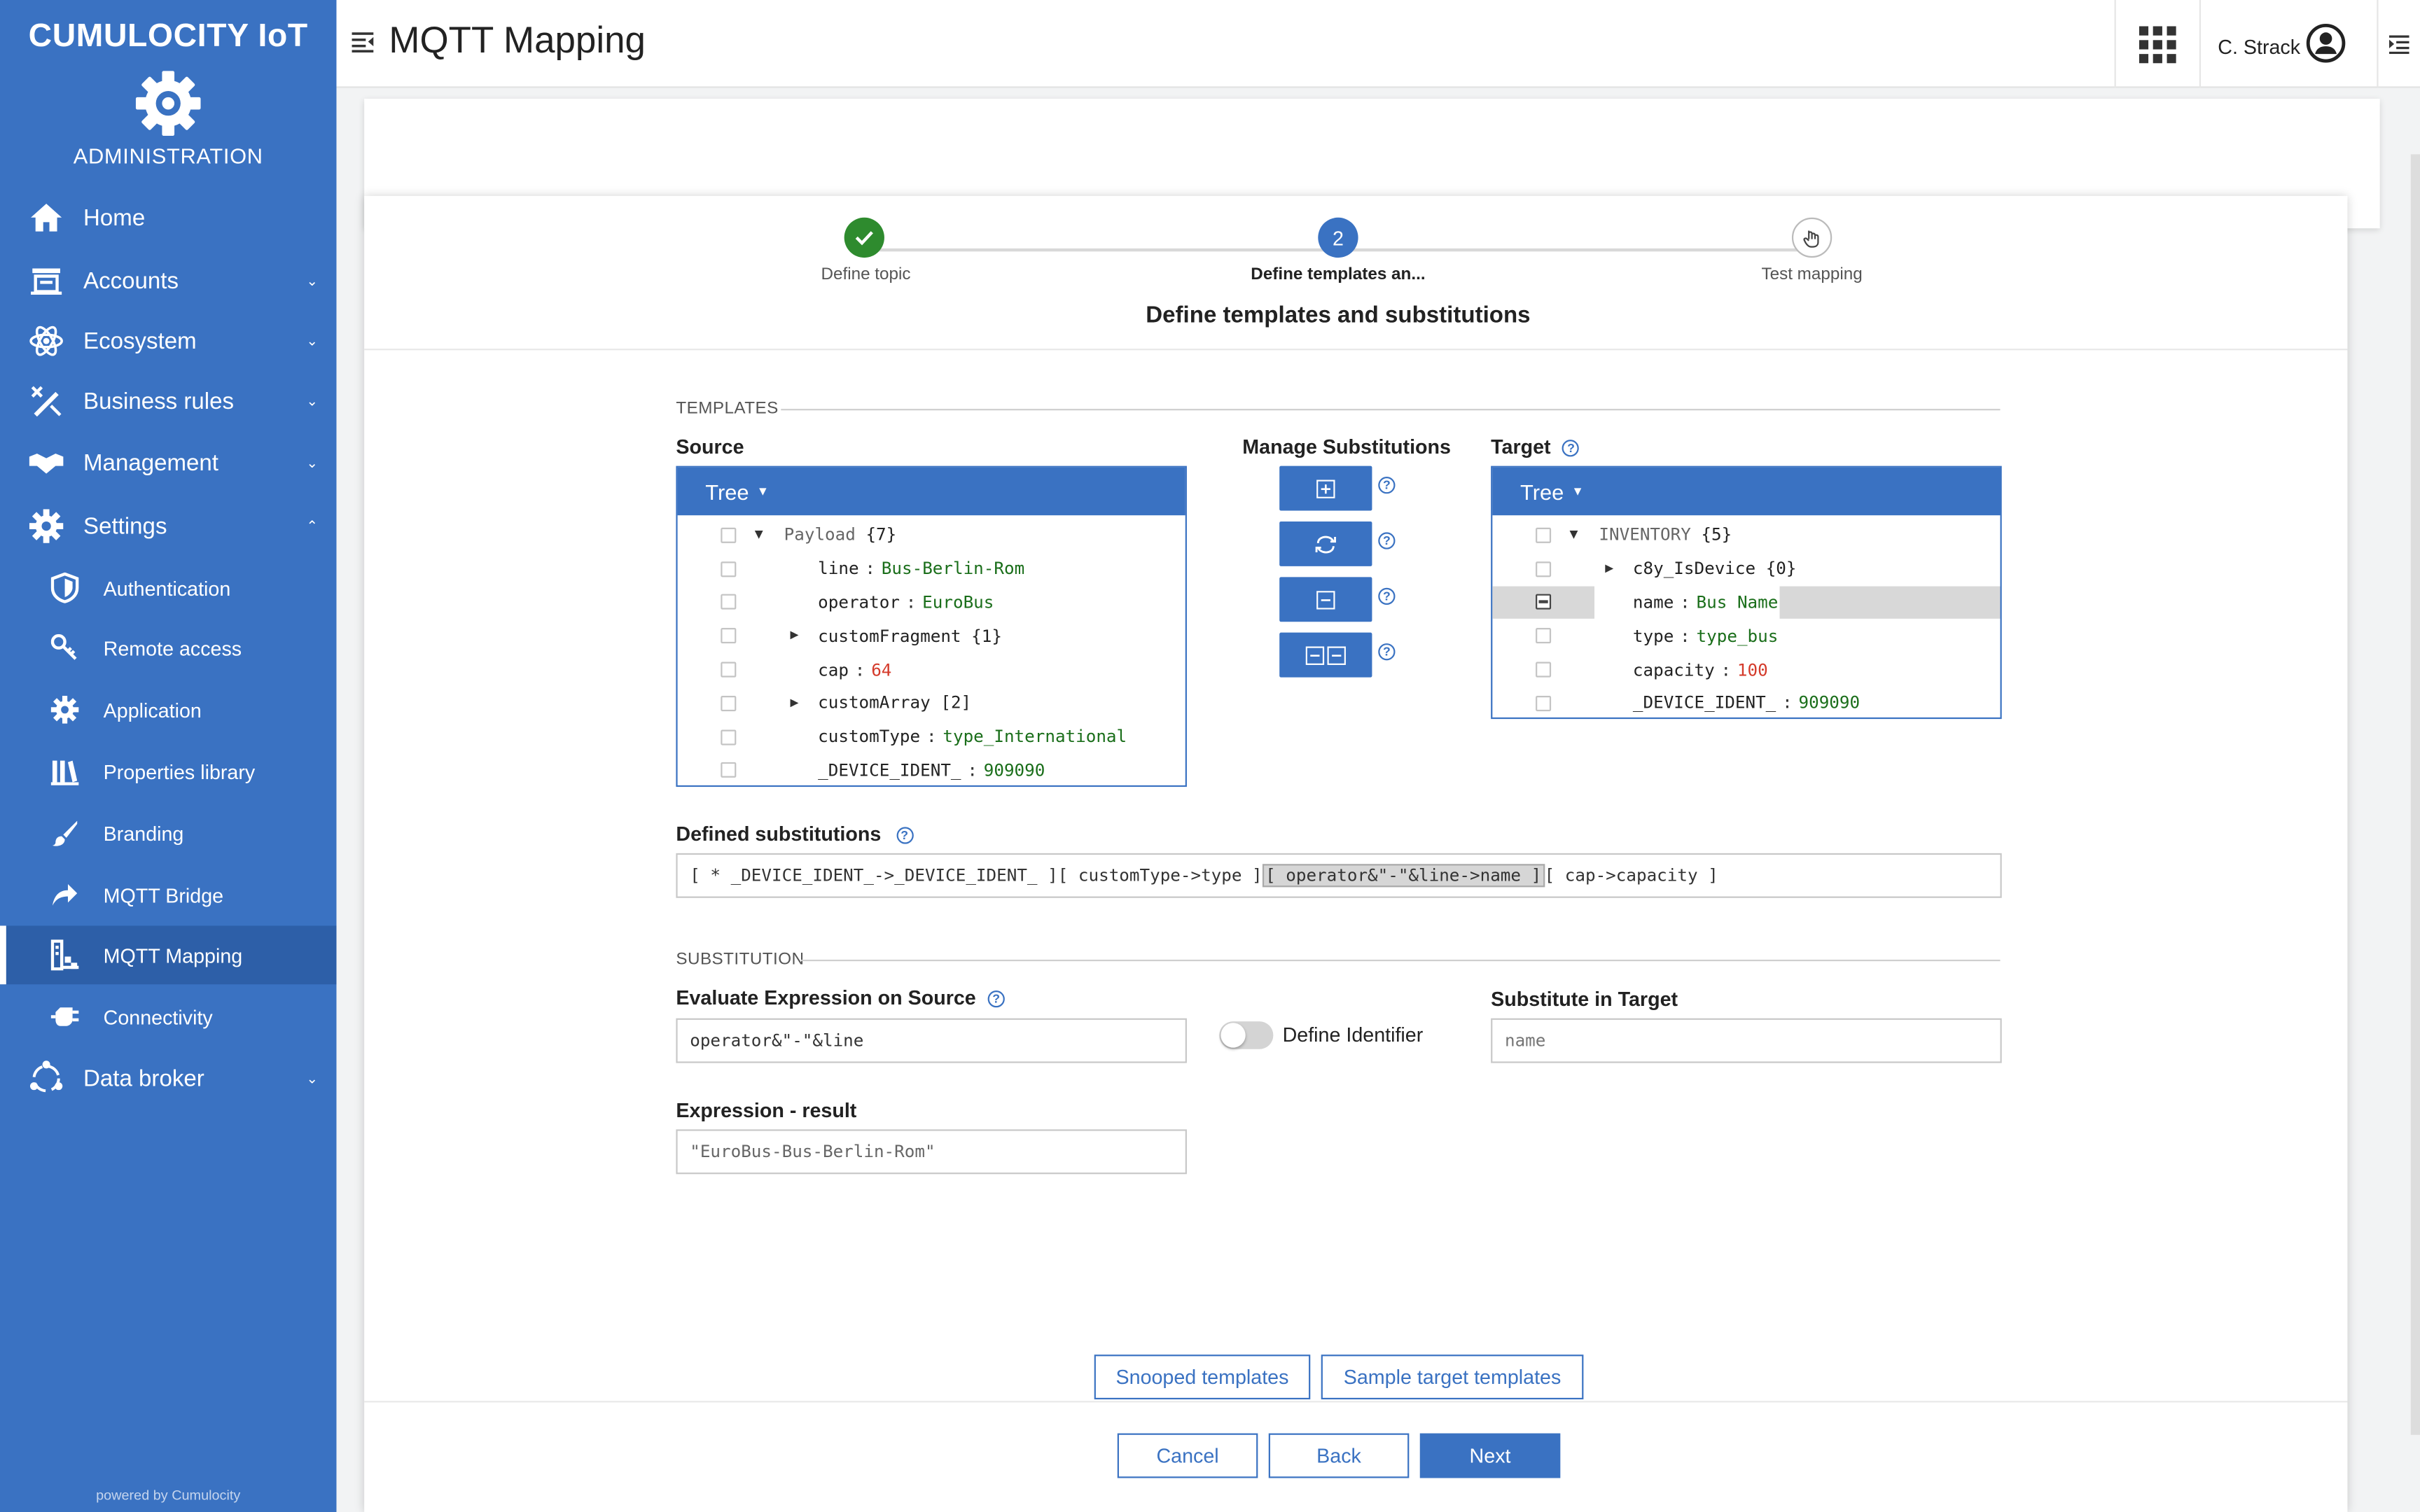  What do you see at coordinates (1746, 569) in the screenshot?
I see `tree-row: ▶ c8y_IsDevice {0}` at bounding box center [1746, 569].